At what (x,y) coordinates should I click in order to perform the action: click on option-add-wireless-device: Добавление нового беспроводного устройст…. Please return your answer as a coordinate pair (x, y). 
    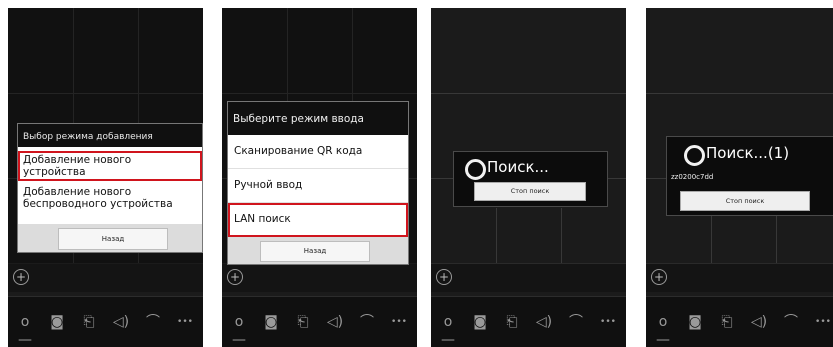
    Looking at the image, I should click on (110, 198).